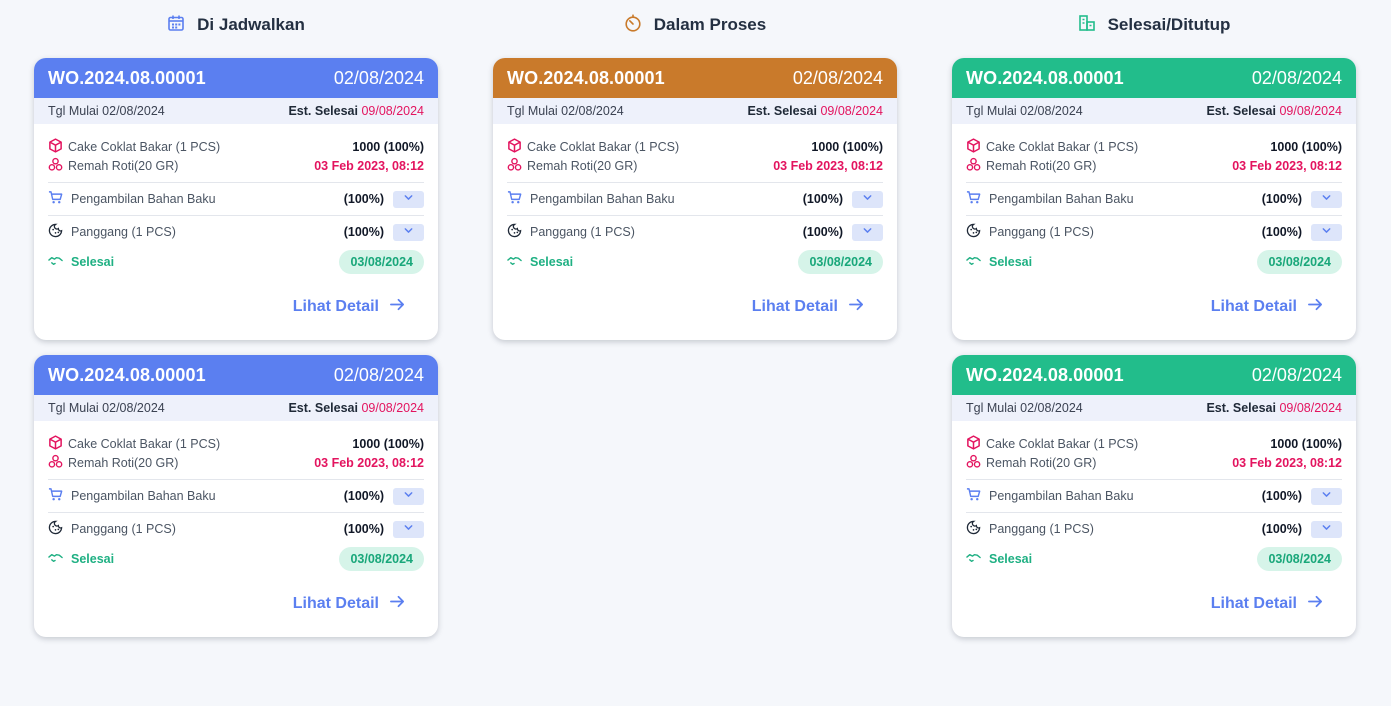  Describe the element at coordinates (123, 232) in the screenshot. I see `step-name: Panggang (1 PCS)` at that location.